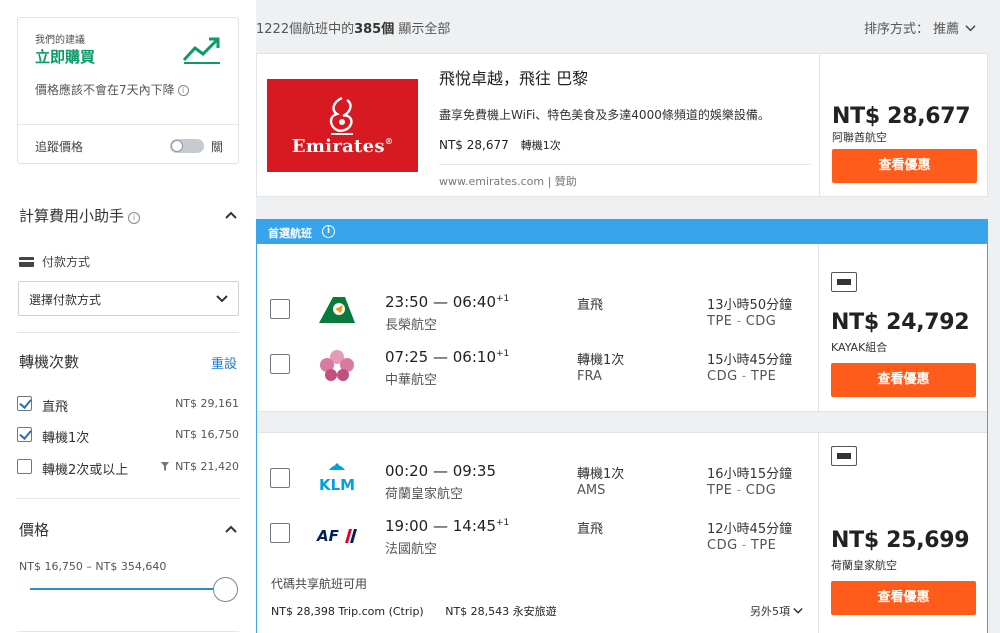  Describe the element at coordinates (537, 311) in the screenshot. I see `flight-leg-outbound: 23:50 — 06:40+1 長榮航空 直飛 13小時50分鐘 TPE - CDG` at that location.